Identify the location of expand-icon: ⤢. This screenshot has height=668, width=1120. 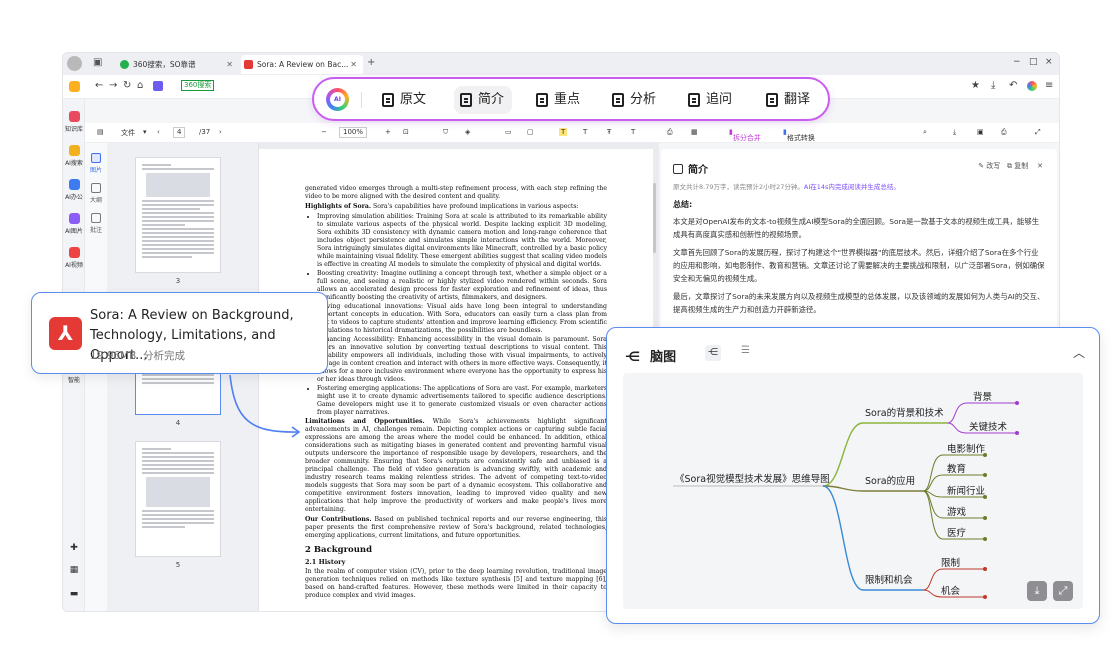
(1063, 591).